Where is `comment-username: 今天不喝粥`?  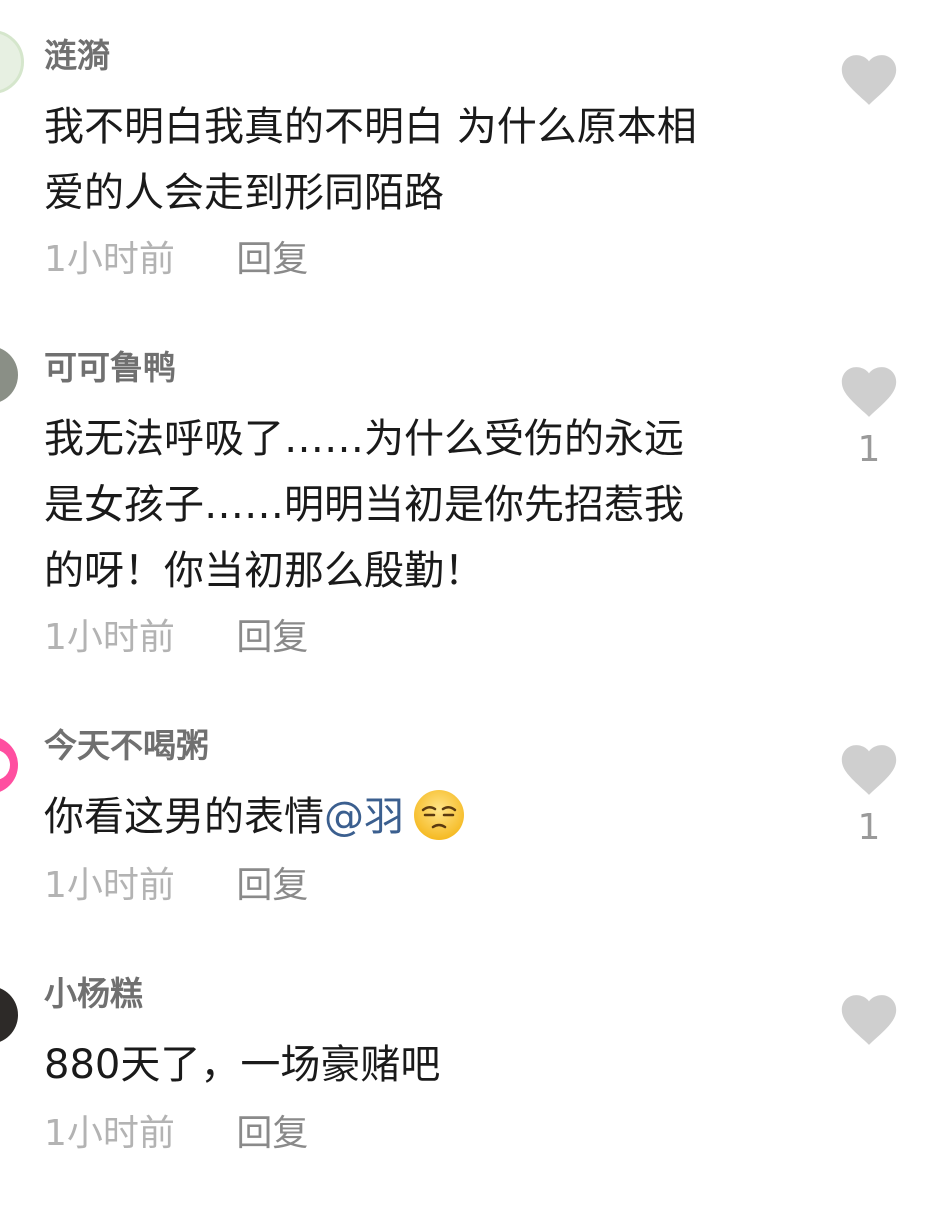 comment-username: 今天不喝粥 is located at coordinates (126, 746).